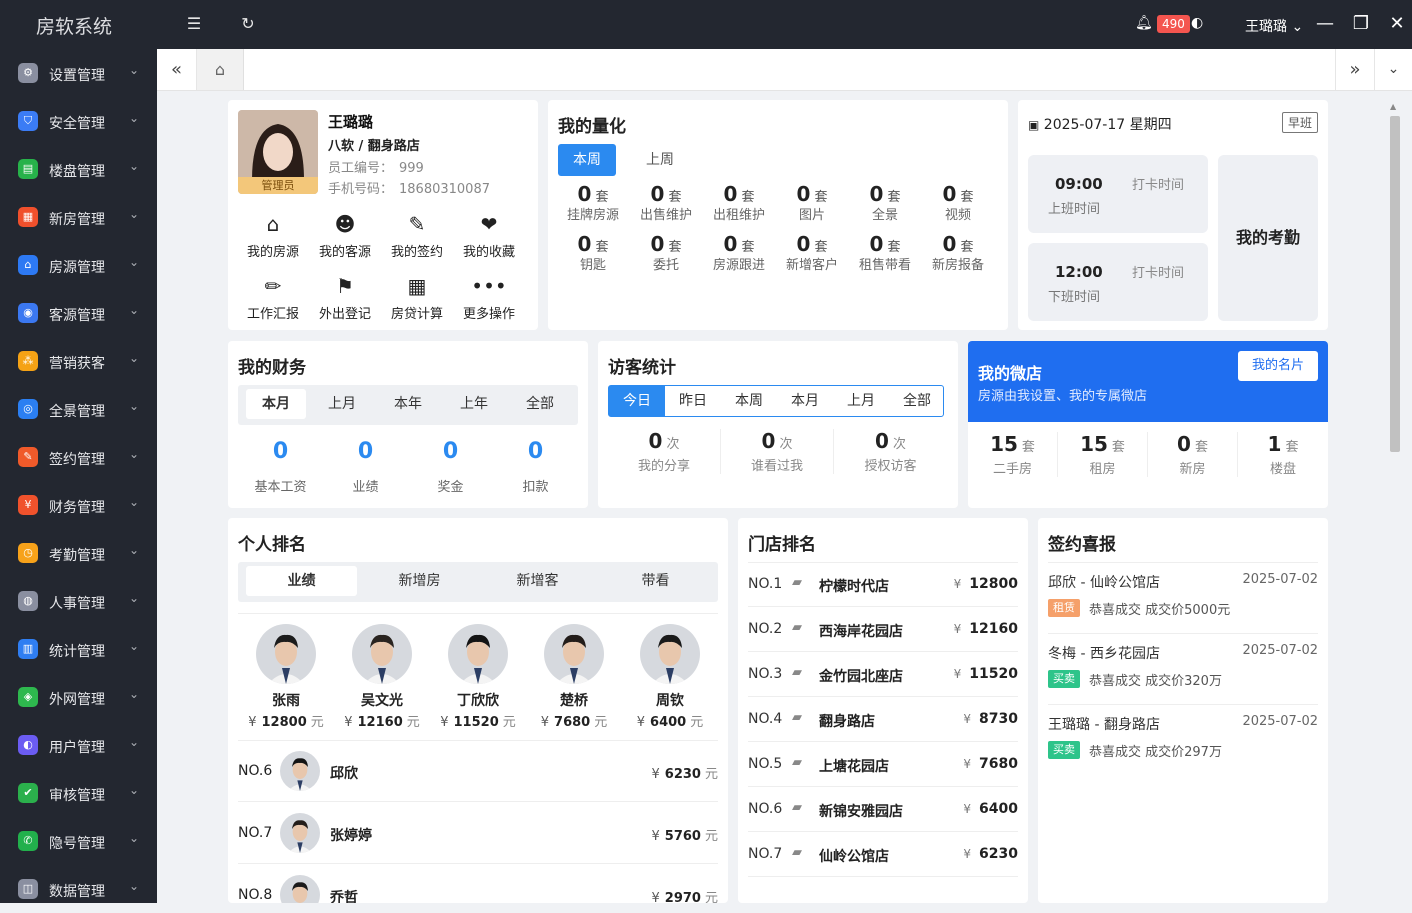 This screenshot has width=1412, height=913. I want to click on visitor-tab: 上月, so click(861, 401).